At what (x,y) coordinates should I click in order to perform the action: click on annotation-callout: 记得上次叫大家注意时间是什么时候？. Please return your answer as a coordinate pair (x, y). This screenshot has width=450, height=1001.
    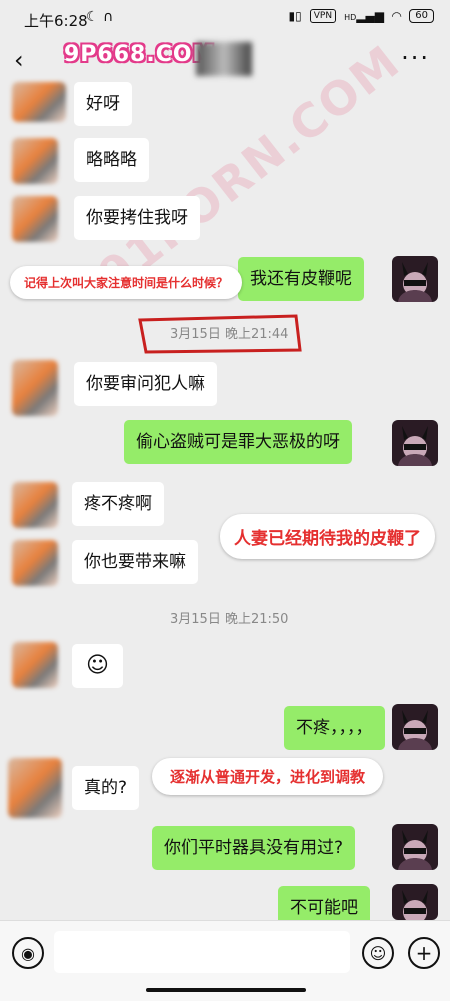
    Looking at the image, I should click on (126, 282).